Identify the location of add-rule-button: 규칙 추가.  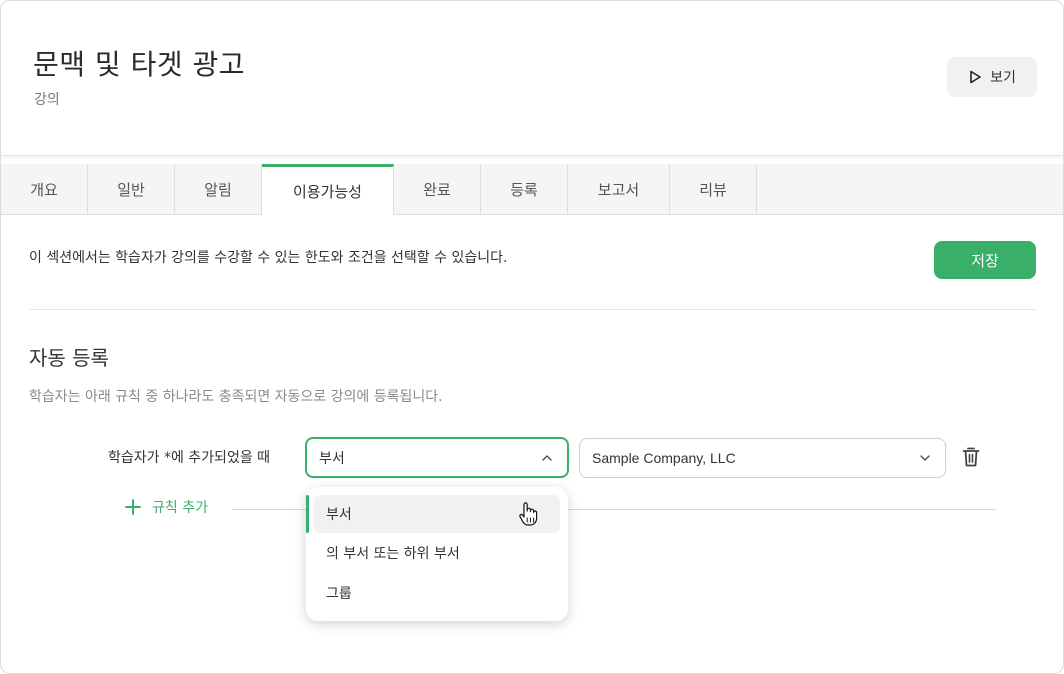
(166, 507).